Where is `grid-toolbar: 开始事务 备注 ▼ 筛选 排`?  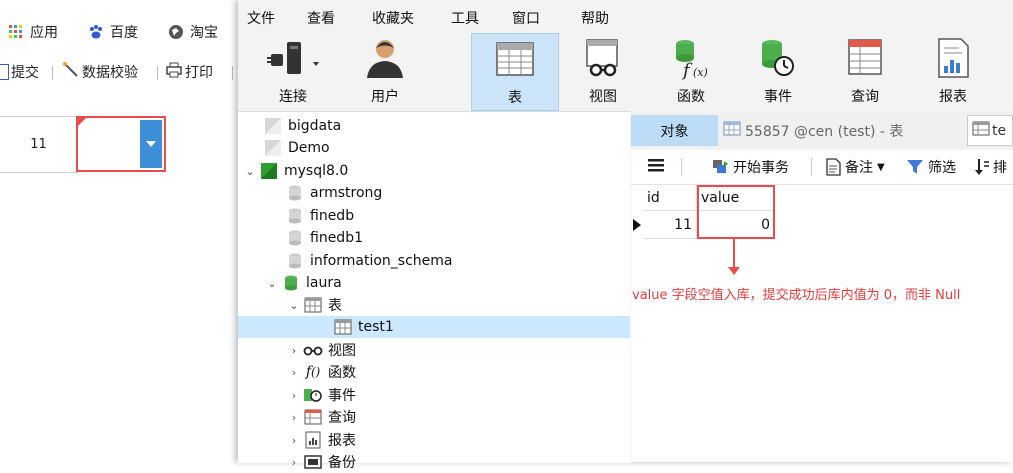 grid-toolbar: 开始事务 备注 ▼ 筛选 排 is located at coordinates (822, 167).